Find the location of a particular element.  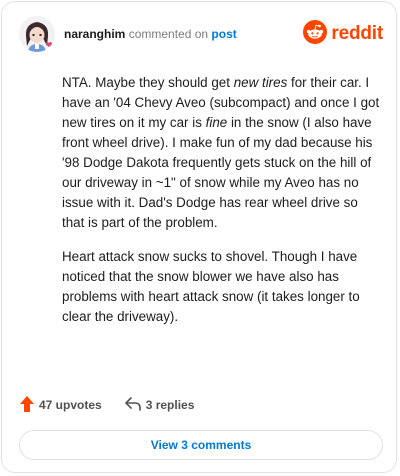

reddit-brand: reddit is located at coordinates (343, 34).